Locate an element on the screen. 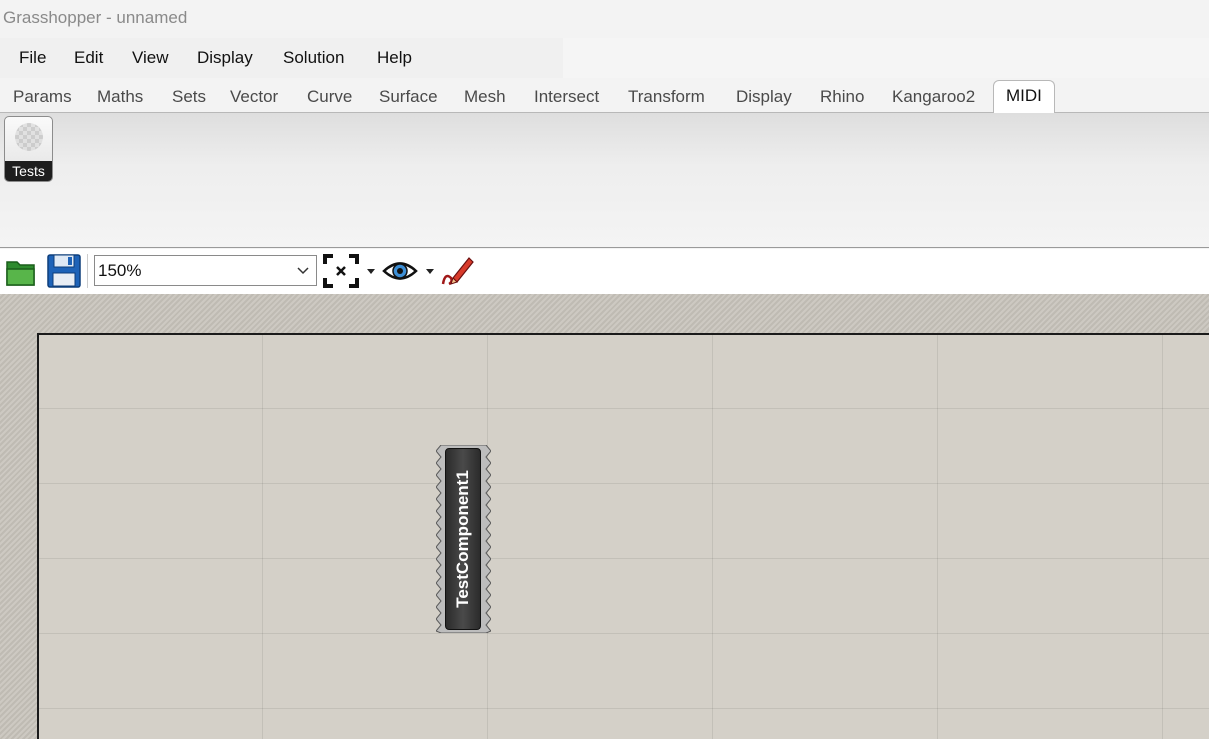 The image size is (1209, 739). tab-maths: Maths is located at coordinates (120, 95).